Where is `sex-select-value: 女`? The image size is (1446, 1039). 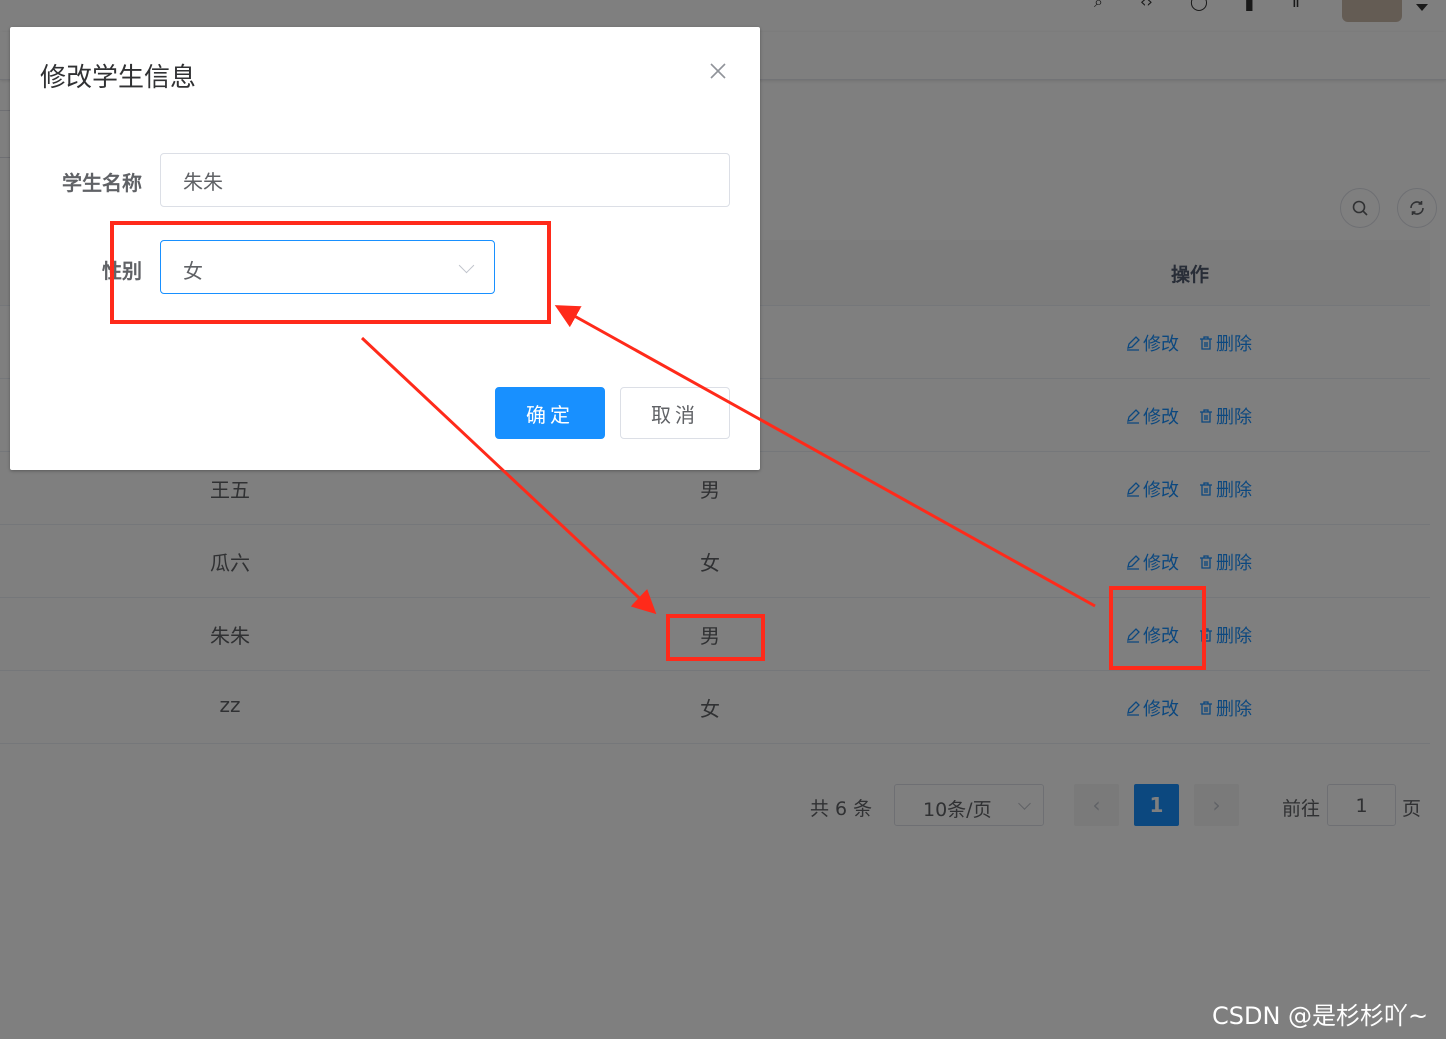 sex-select-value: 女 is located at coordinates (193, 271).